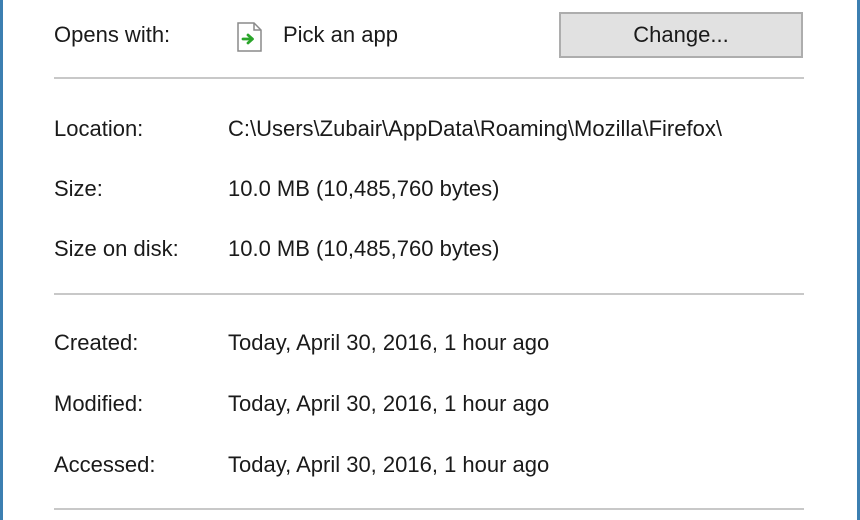 The width and height of the screenshot is (860, 520). What do you see at coordinates (249, 37) in the screenshot?
I see `file-with-green-arrow-icon` at bounding box center [249, 37].